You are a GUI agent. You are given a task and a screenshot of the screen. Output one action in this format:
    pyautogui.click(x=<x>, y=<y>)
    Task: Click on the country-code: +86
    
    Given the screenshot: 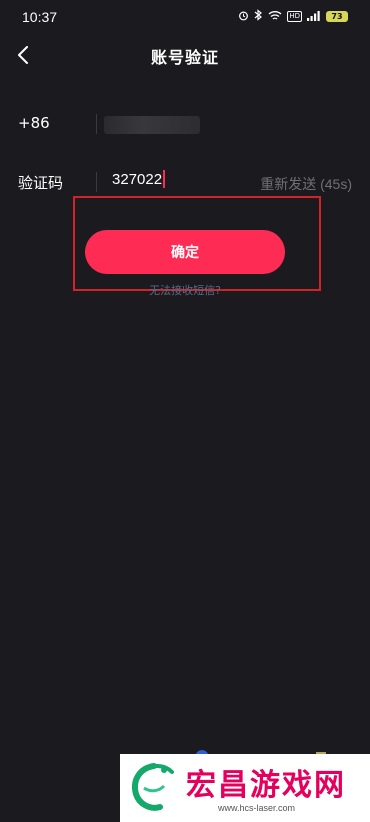 What is the action you would take?
    pyautogui.click(x=34, y=123)
    